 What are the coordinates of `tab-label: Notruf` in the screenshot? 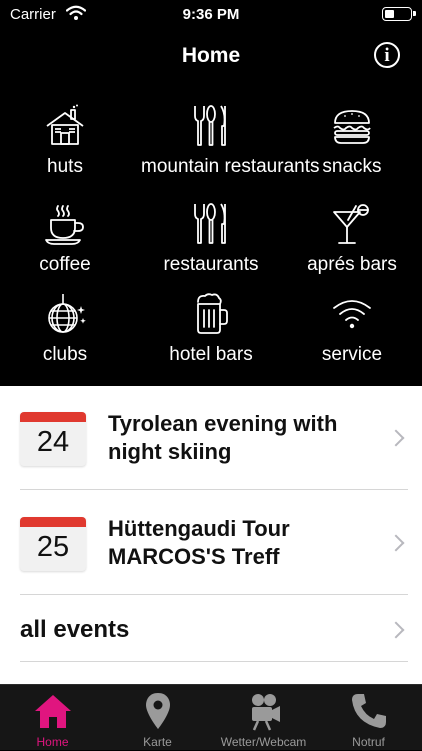 It's located at (368, 742).